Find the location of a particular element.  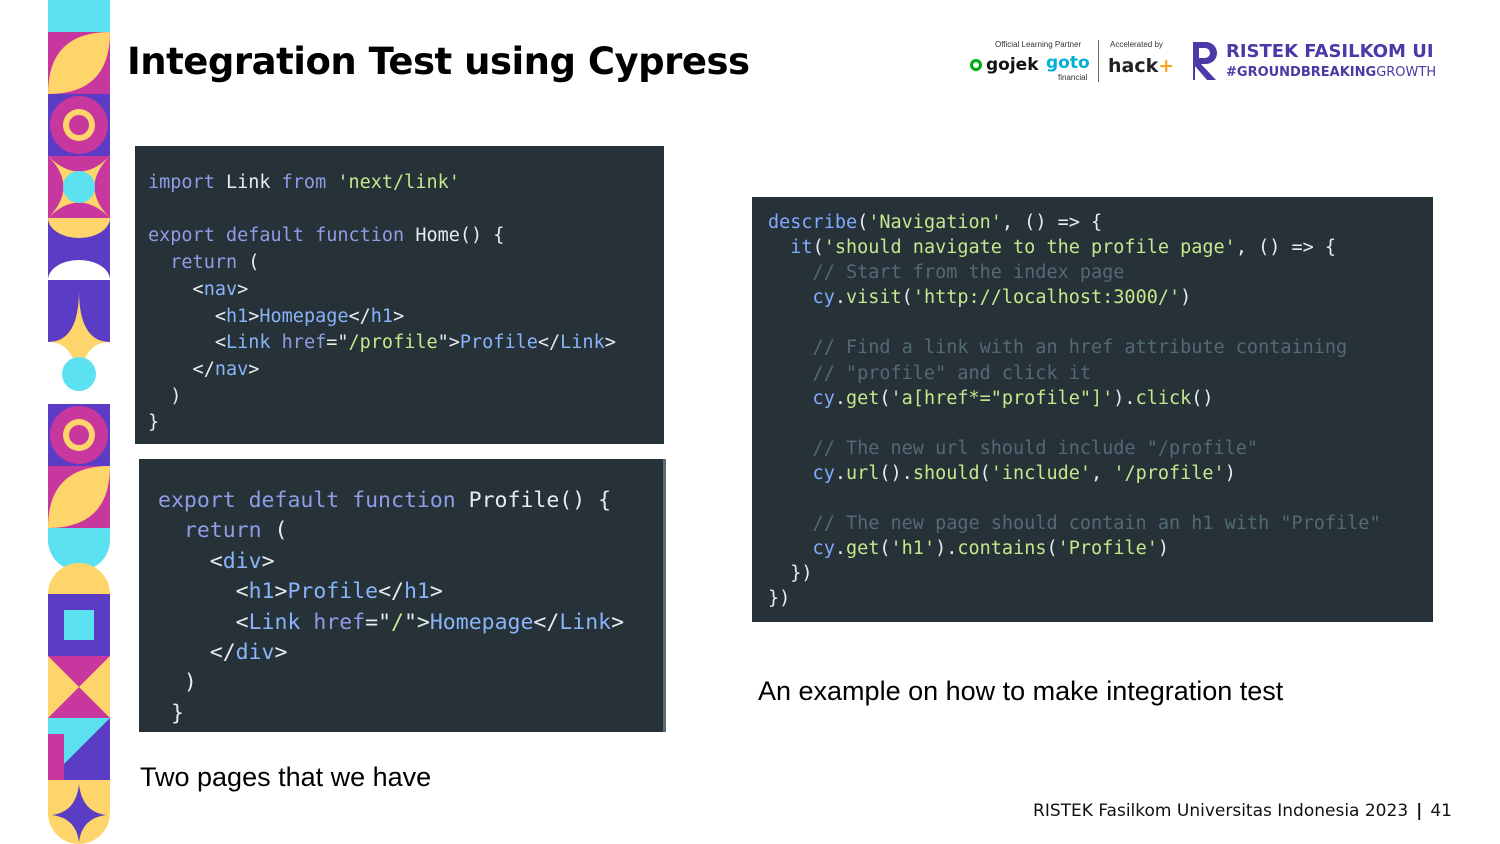

code-line: export default function Home() { is located at coordinates (406, 236).